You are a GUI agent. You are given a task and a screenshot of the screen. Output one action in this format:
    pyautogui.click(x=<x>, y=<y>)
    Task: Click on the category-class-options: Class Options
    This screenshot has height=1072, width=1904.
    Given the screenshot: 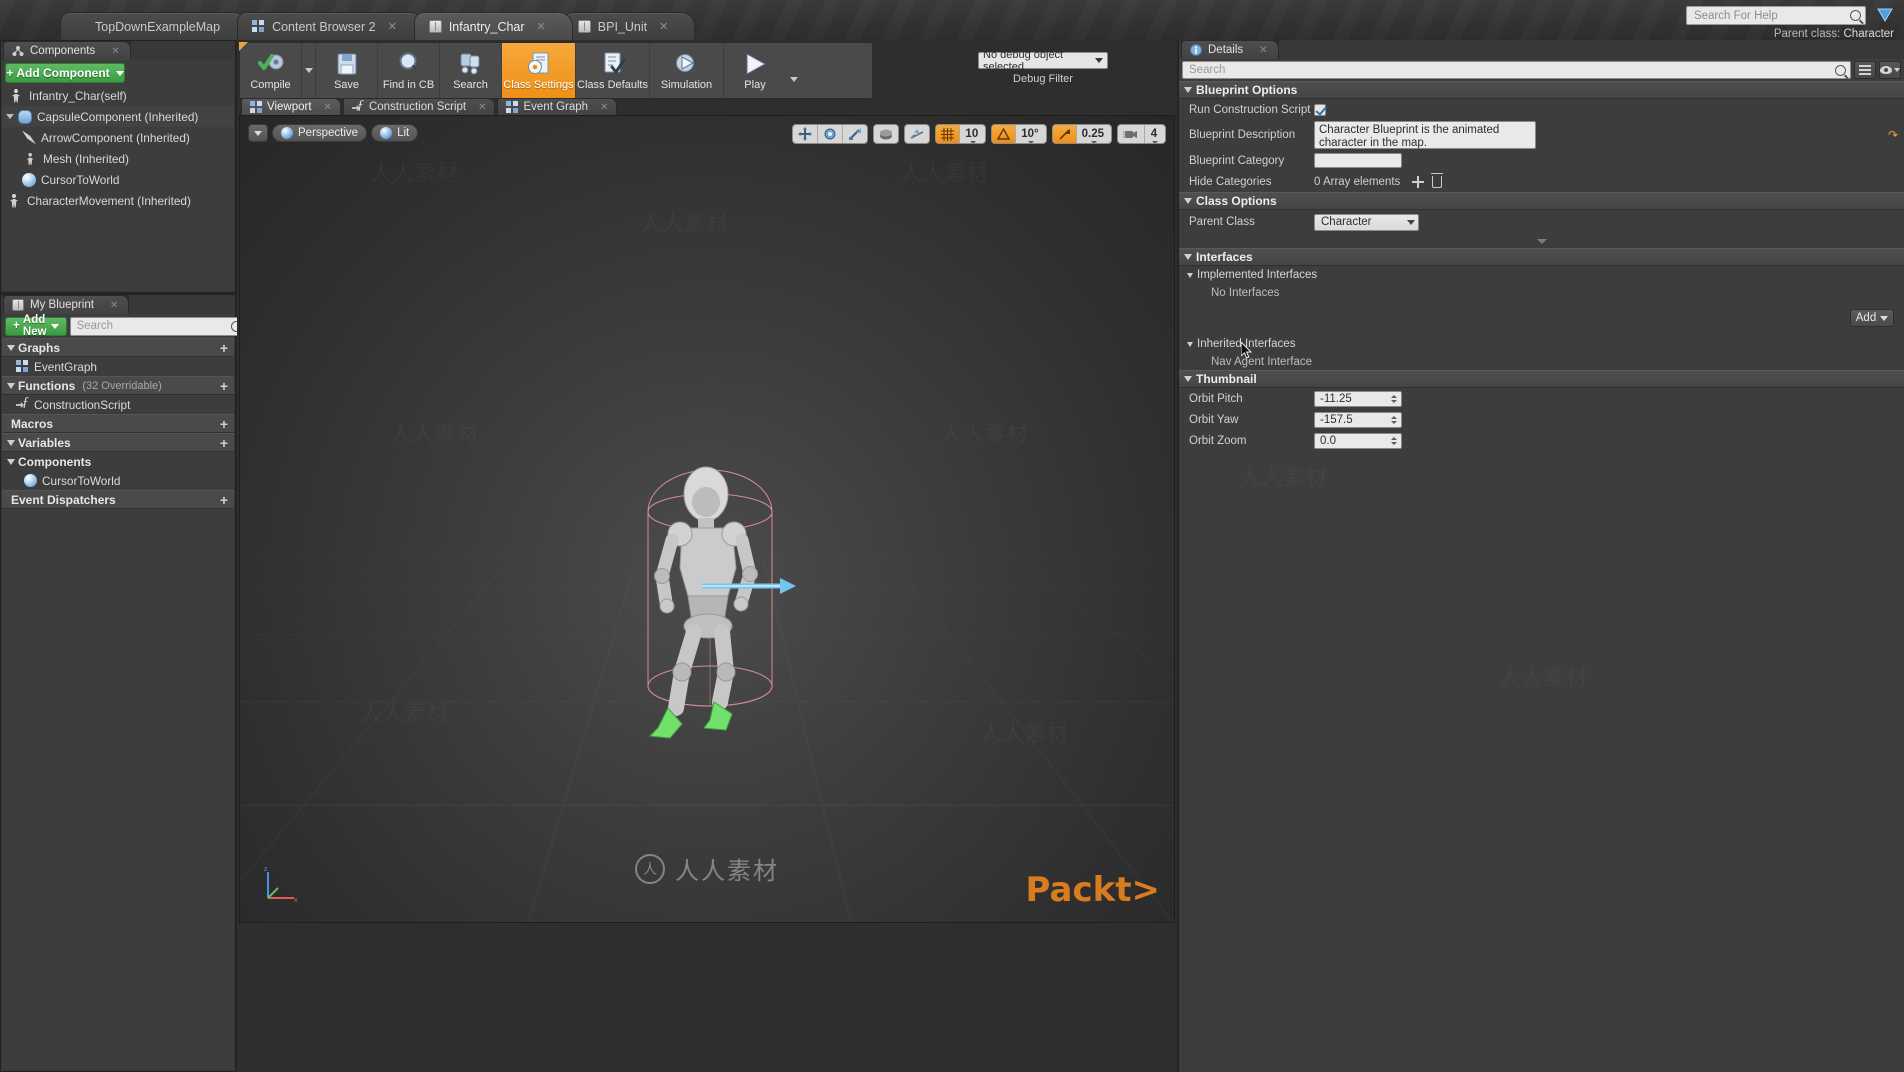 What is the action you would take?
    pyautogui.click(x=1541, y=201)
    